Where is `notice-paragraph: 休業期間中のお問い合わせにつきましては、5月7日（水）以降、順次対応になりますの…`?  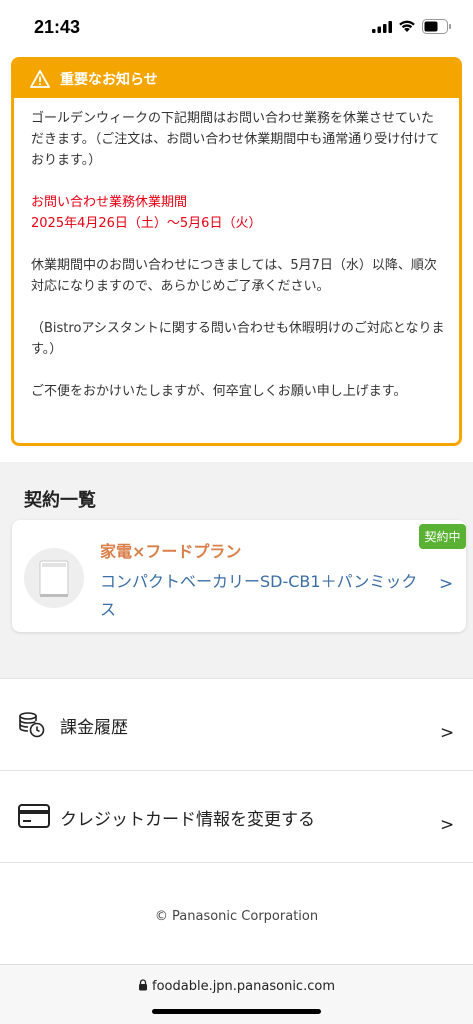 notice-paragraph: 休業期間中のお問い合わせにつきましては、5月7日（水）以降、順次対応になりますの… is located at coordinates (234, 276).